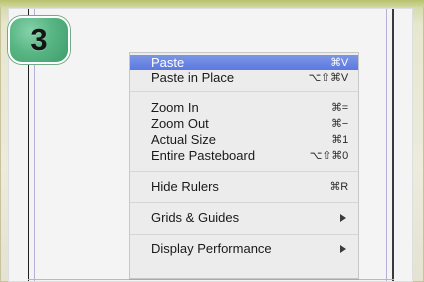 This screenshot has height=282, width=424. Describe the element at coordinates (244, 77) in the screenshot. I see `menu-item-paste-in-place: Paste in Place ⌥⇧⌘V` at that location.